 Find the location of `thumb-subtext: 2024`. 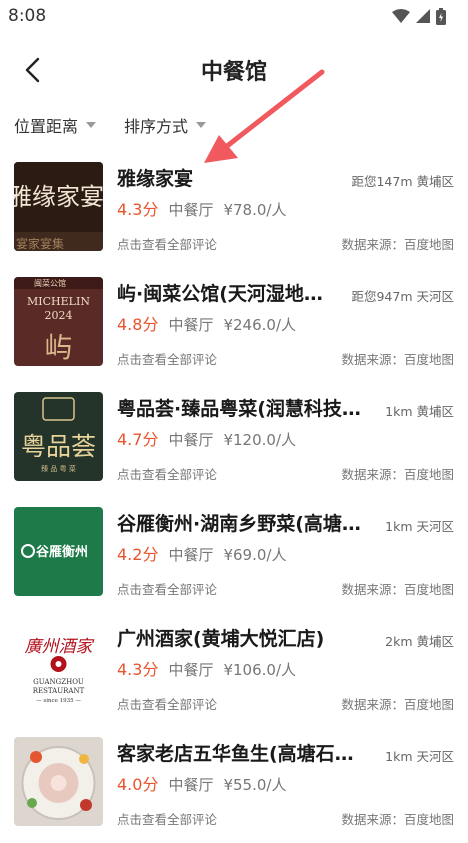

thumb-subtext: 2024 is located at coordinates (59, 315).